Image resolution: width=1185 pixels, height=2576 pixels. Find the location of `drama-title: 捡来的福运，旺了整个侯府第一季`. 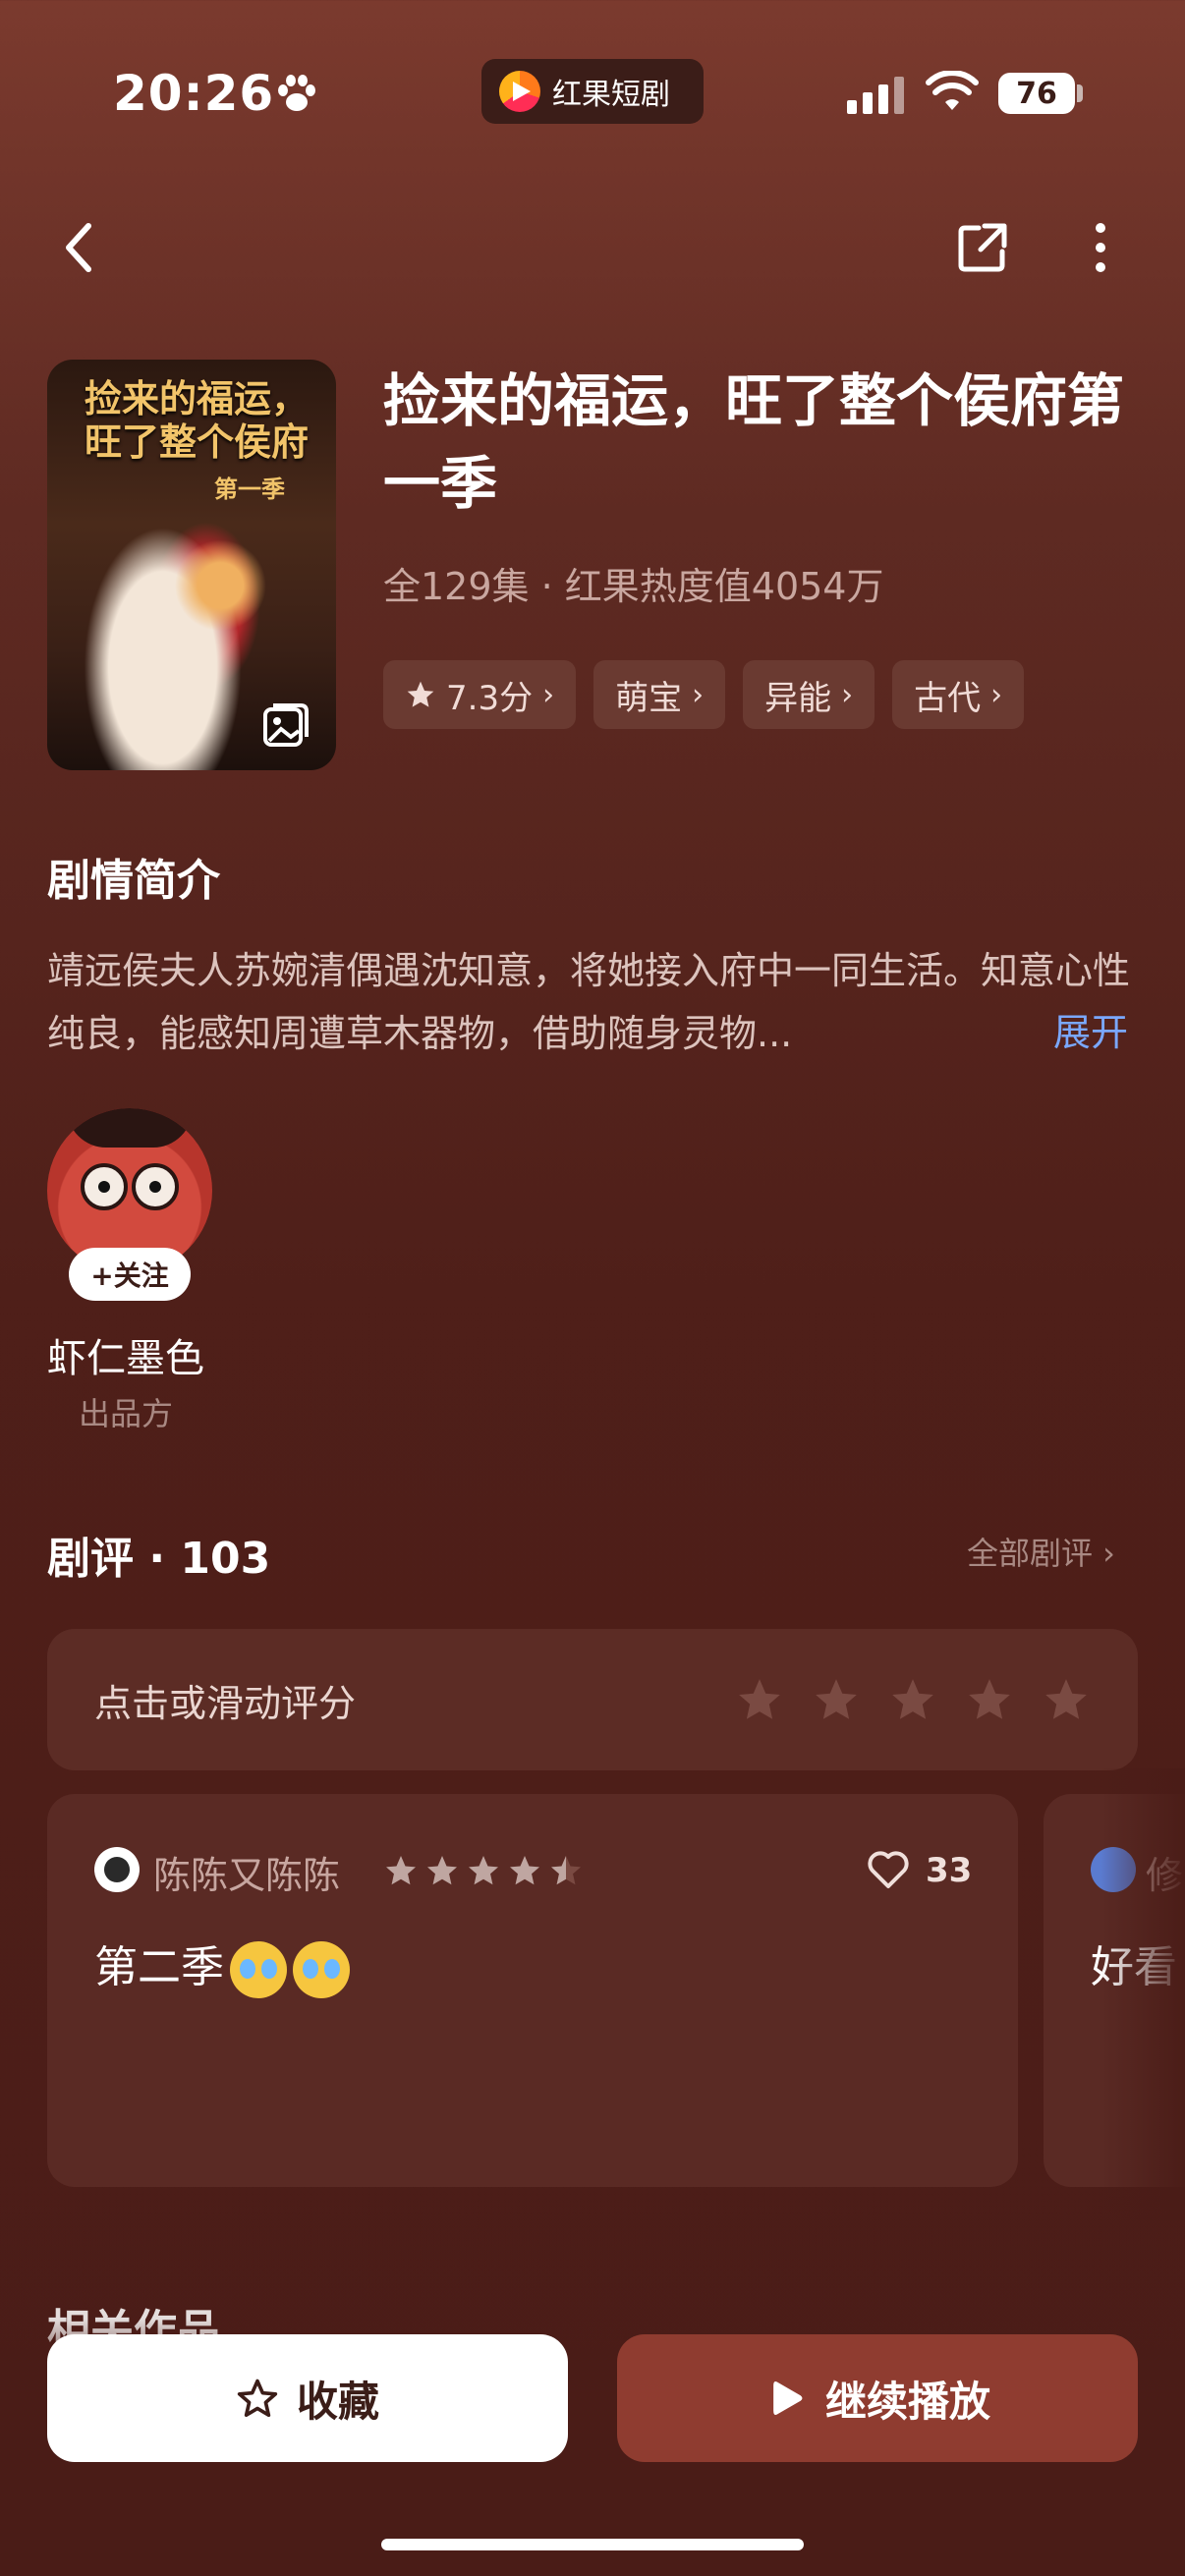

drama-title: 捡来的福运，旺了整个侯府第一季 is located at coordinates (754, 442).